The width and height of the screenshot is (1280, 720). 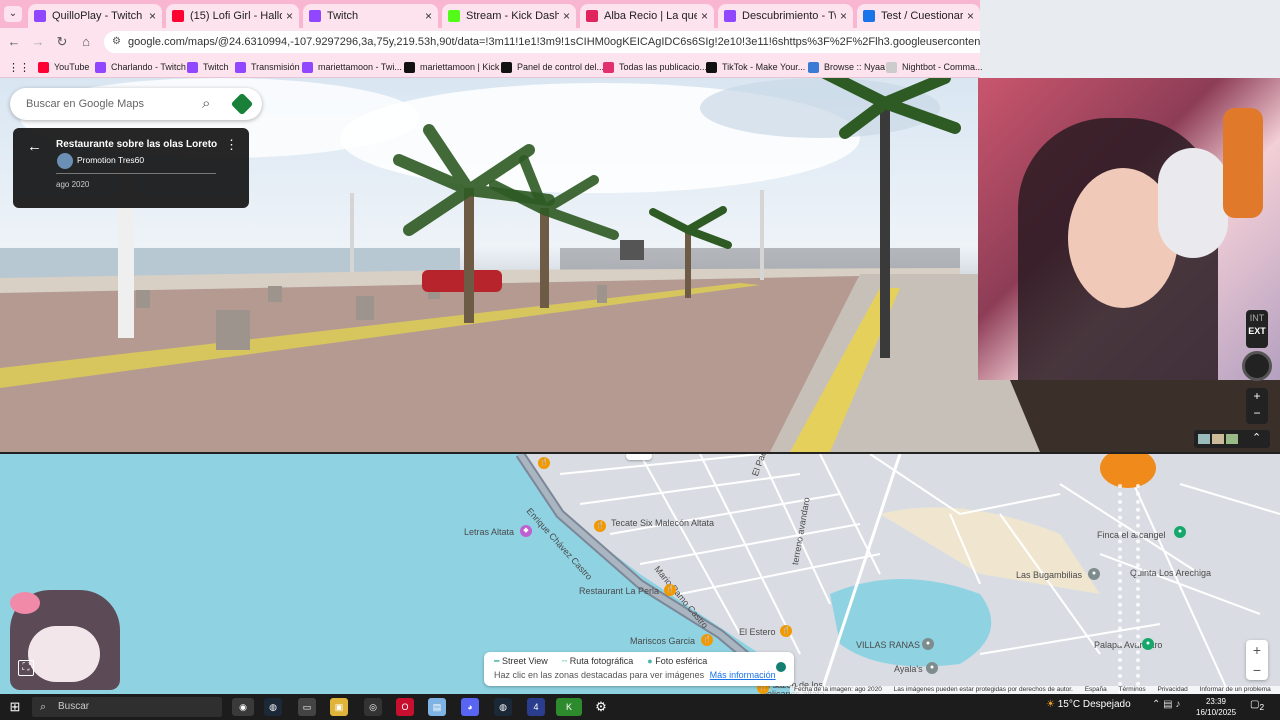 I want to click on browser-tab: Twitch ×, so click(x=370, y=16).